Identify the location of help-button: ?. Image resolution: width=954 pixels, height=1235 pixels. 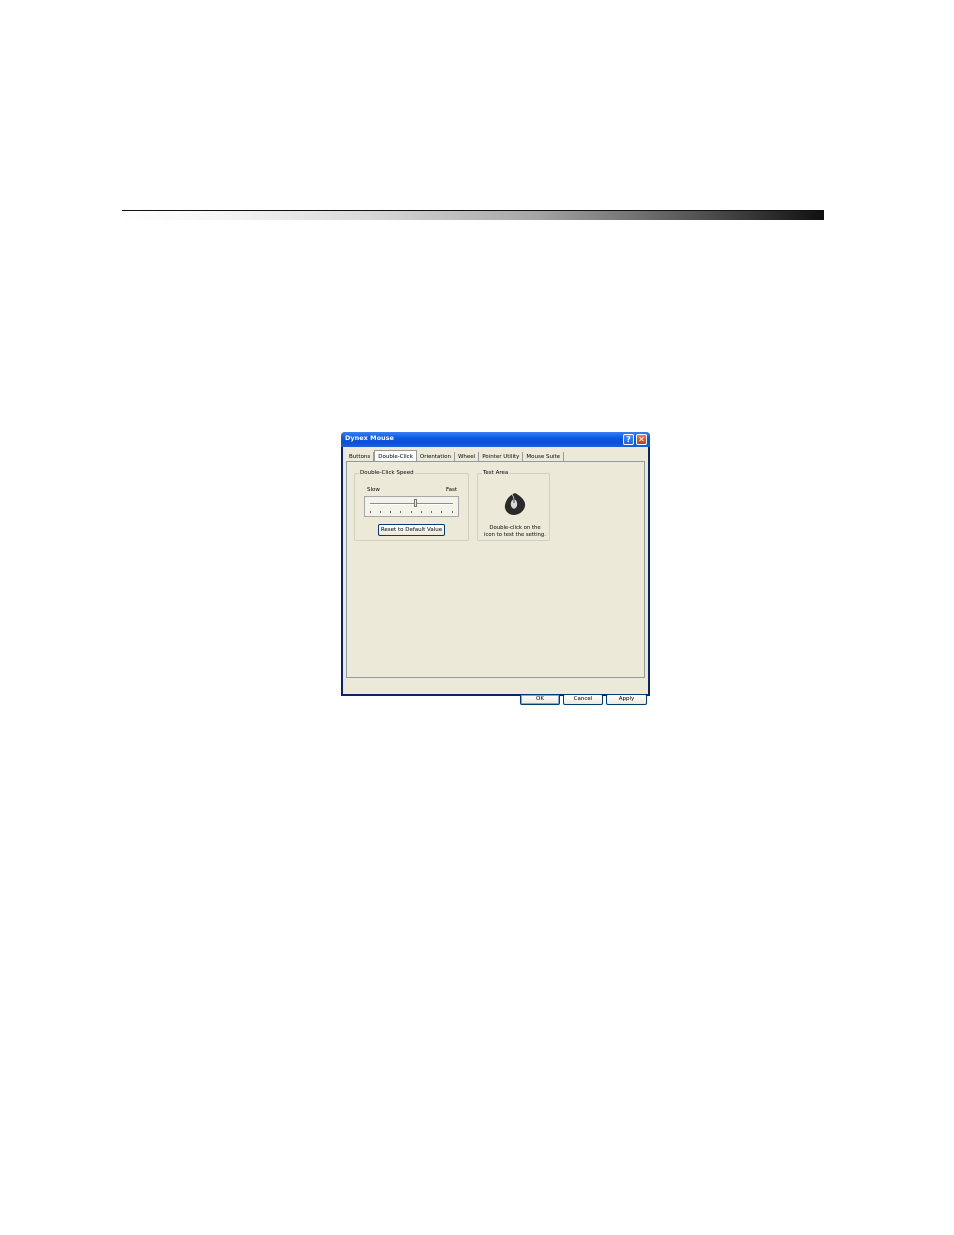
(628, 439).